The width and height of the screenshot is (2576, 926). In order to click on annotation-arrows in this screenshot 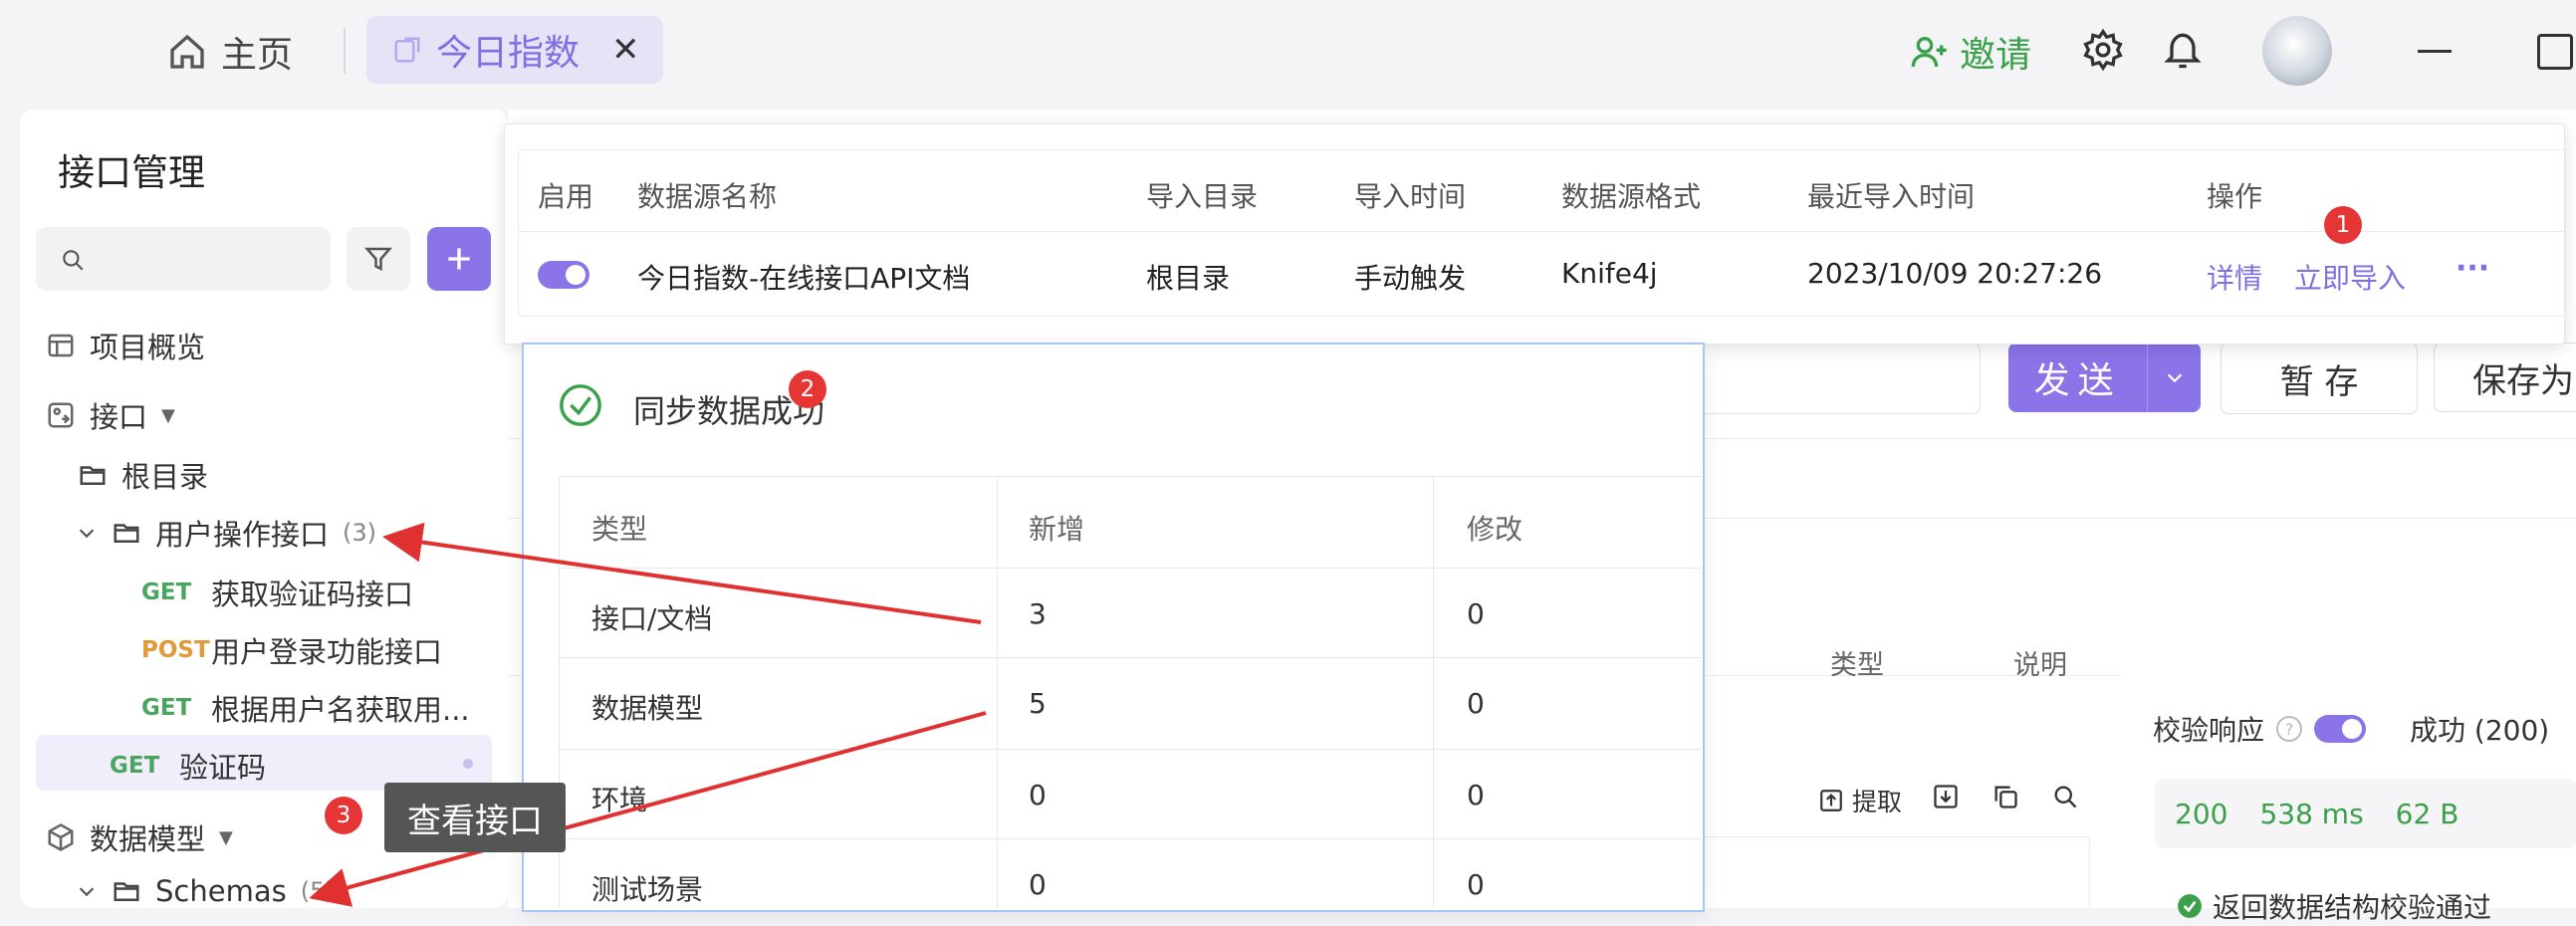, I will do `click(648, 714)`.